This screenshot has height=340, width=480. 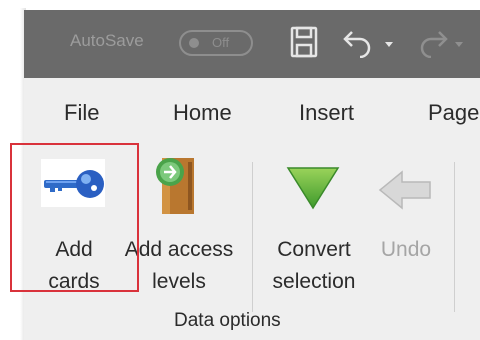 What do you see at coordinates (81, 113) in the screenshot?
I see `tab-file: File` at bounding box center [81, 113].